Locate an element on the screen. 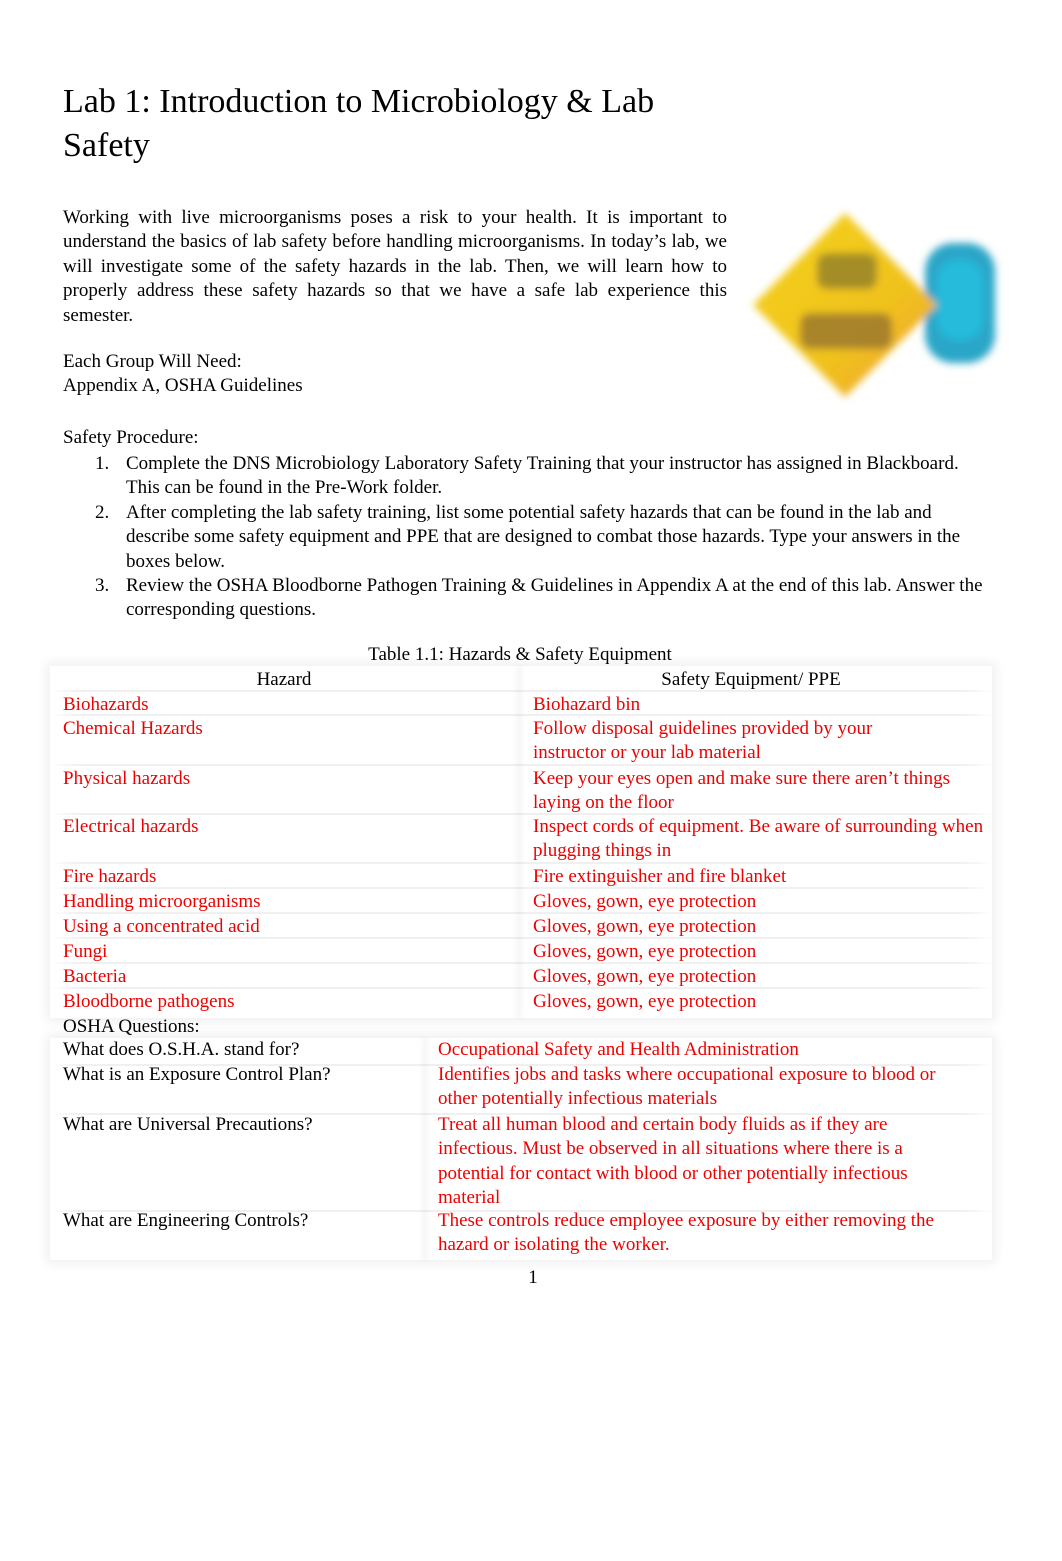 Image resolution: width=1062 pixels, height=1561 pixels. hazard-cell: Electrical hazards is located at coordinates (131, 827).